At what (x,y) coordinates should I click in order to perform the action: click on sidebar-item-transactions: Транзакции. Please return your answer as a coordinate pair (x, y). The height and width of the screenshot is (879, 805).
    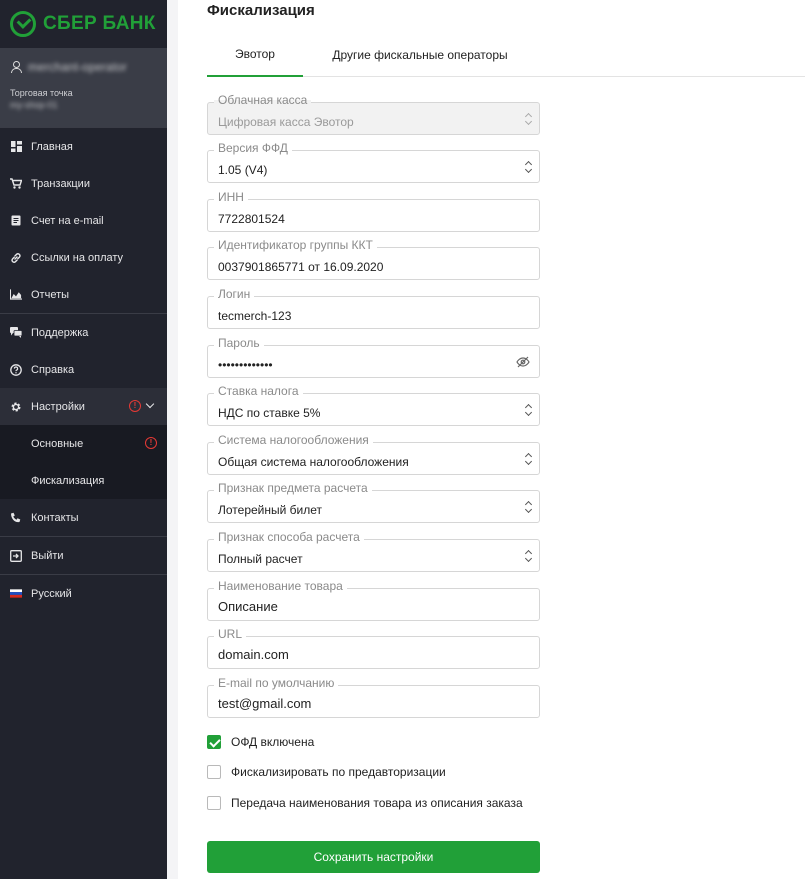
    Looking at the image, I should click on (83, 183).